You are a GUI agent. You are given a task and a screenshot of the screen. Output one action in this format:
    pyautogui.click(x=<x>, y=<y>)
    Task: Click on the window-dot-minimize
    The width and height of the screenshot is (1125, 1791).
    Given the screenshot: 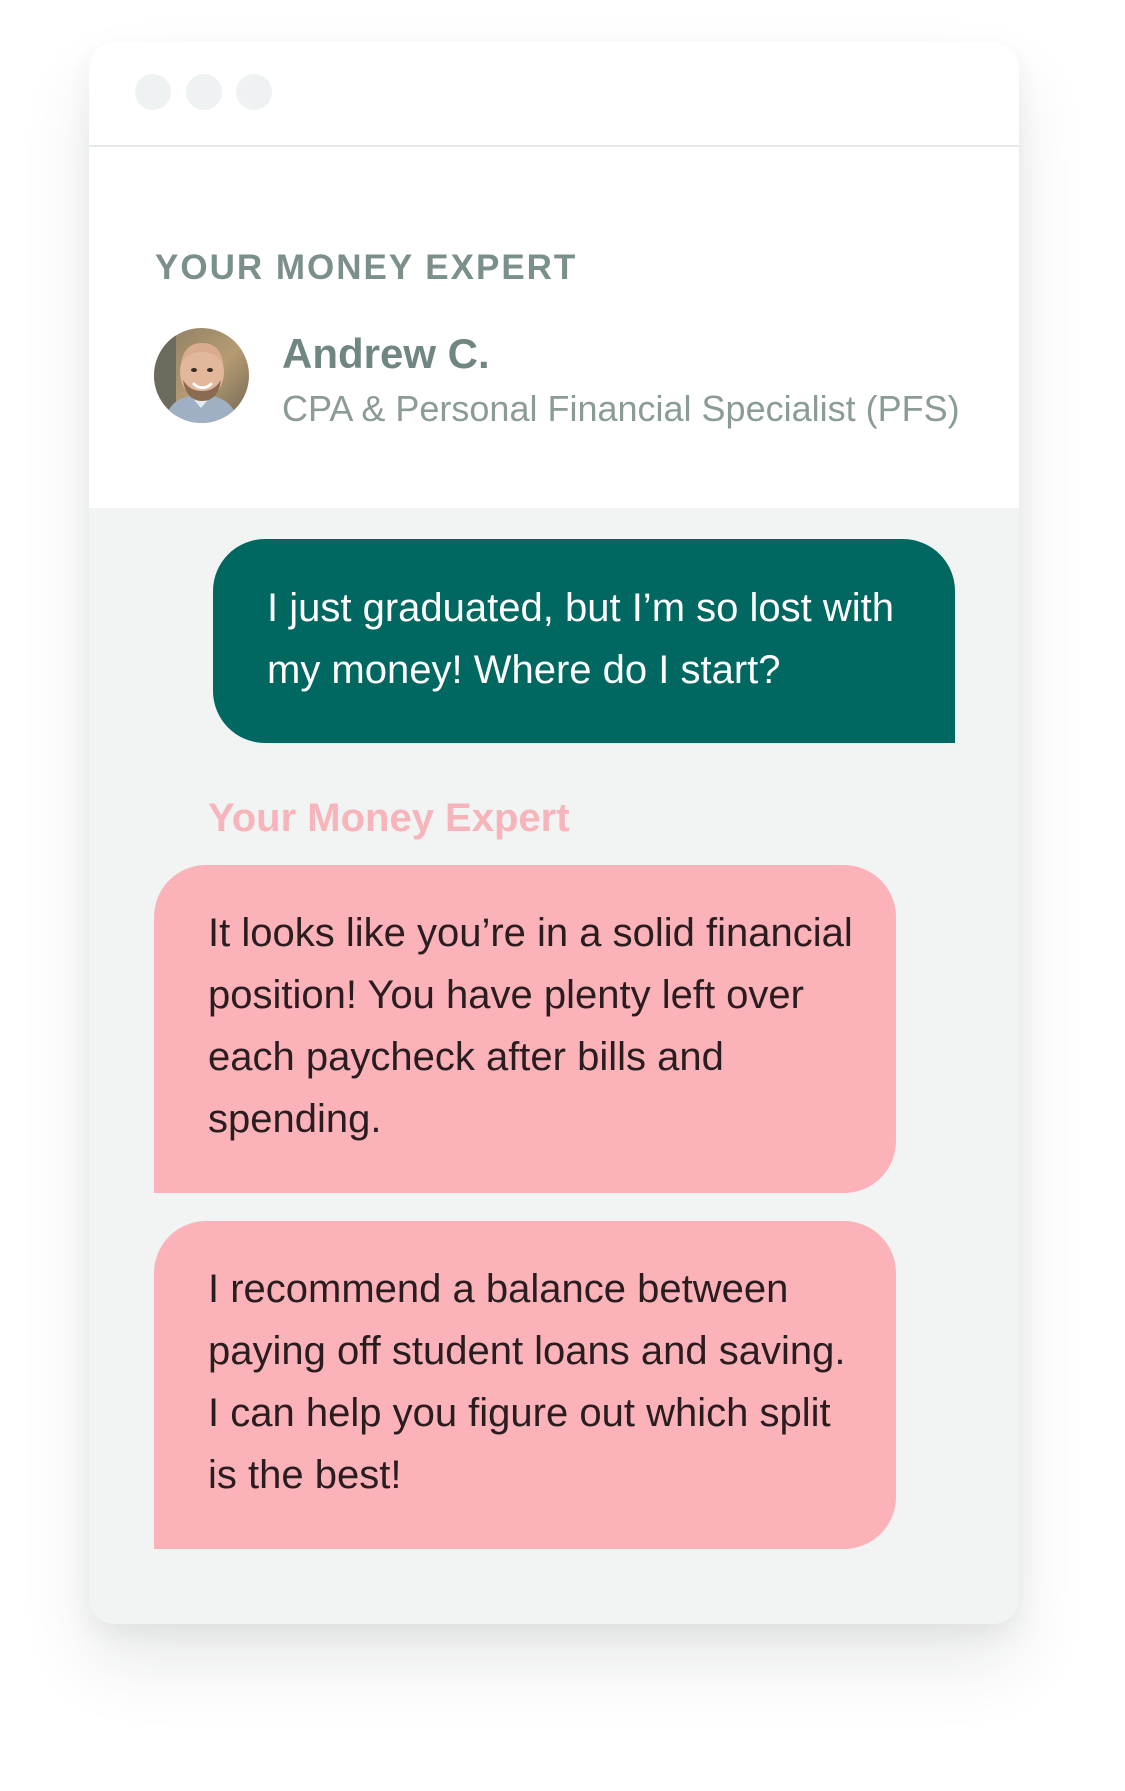 What is the action you would take?
    pyautogui.click(x=204, y=92)
    